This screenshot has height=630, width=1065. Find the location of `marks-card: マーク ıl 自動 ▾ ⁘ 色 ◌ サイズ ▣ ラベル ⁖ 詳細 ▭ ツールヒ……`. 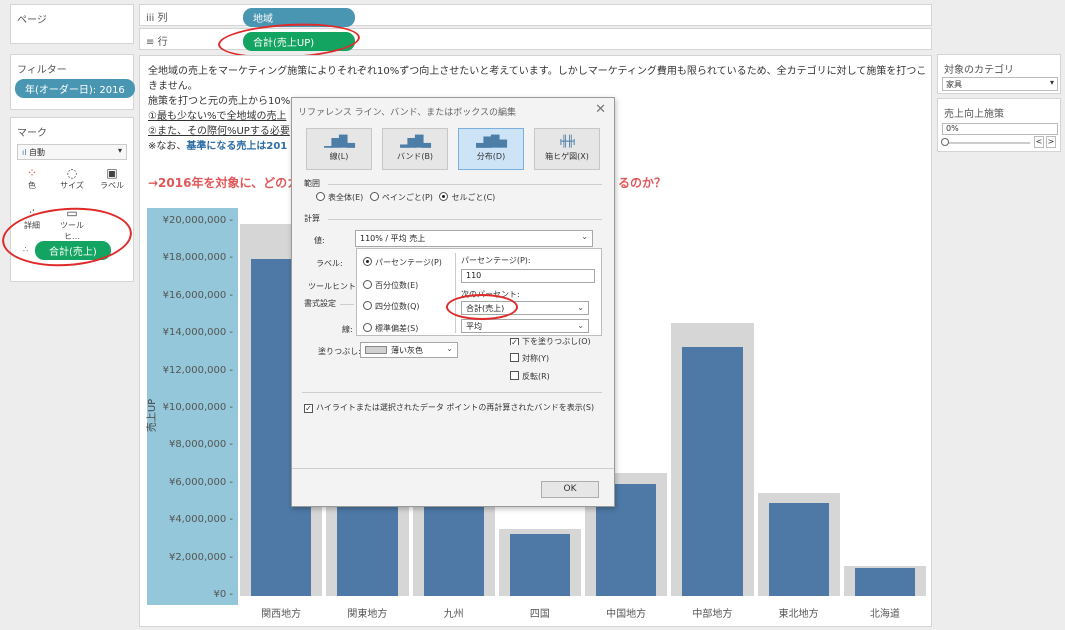

marks-card: マーク ıl 自動 ▾ ⁘ 色 ◌ サイズ ▣ ラベル ⁖ 詳細 ▭ ツールヒ…… is located at coordinates (72, 199).